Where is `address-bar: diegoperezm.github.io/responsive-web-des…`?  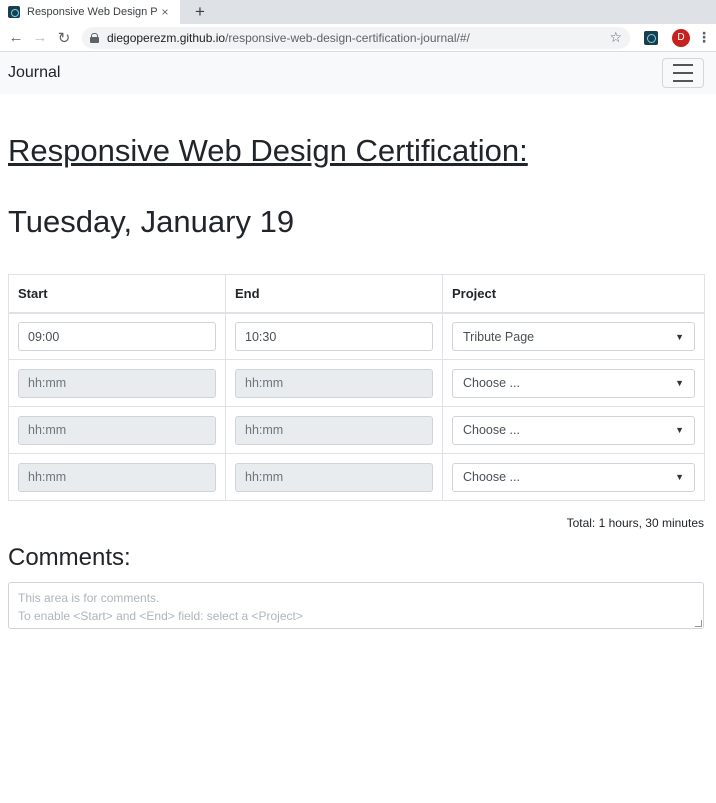 address-bar: diegoperezm.github.io/responsive-web-des… is located at coordinates (356, 37).